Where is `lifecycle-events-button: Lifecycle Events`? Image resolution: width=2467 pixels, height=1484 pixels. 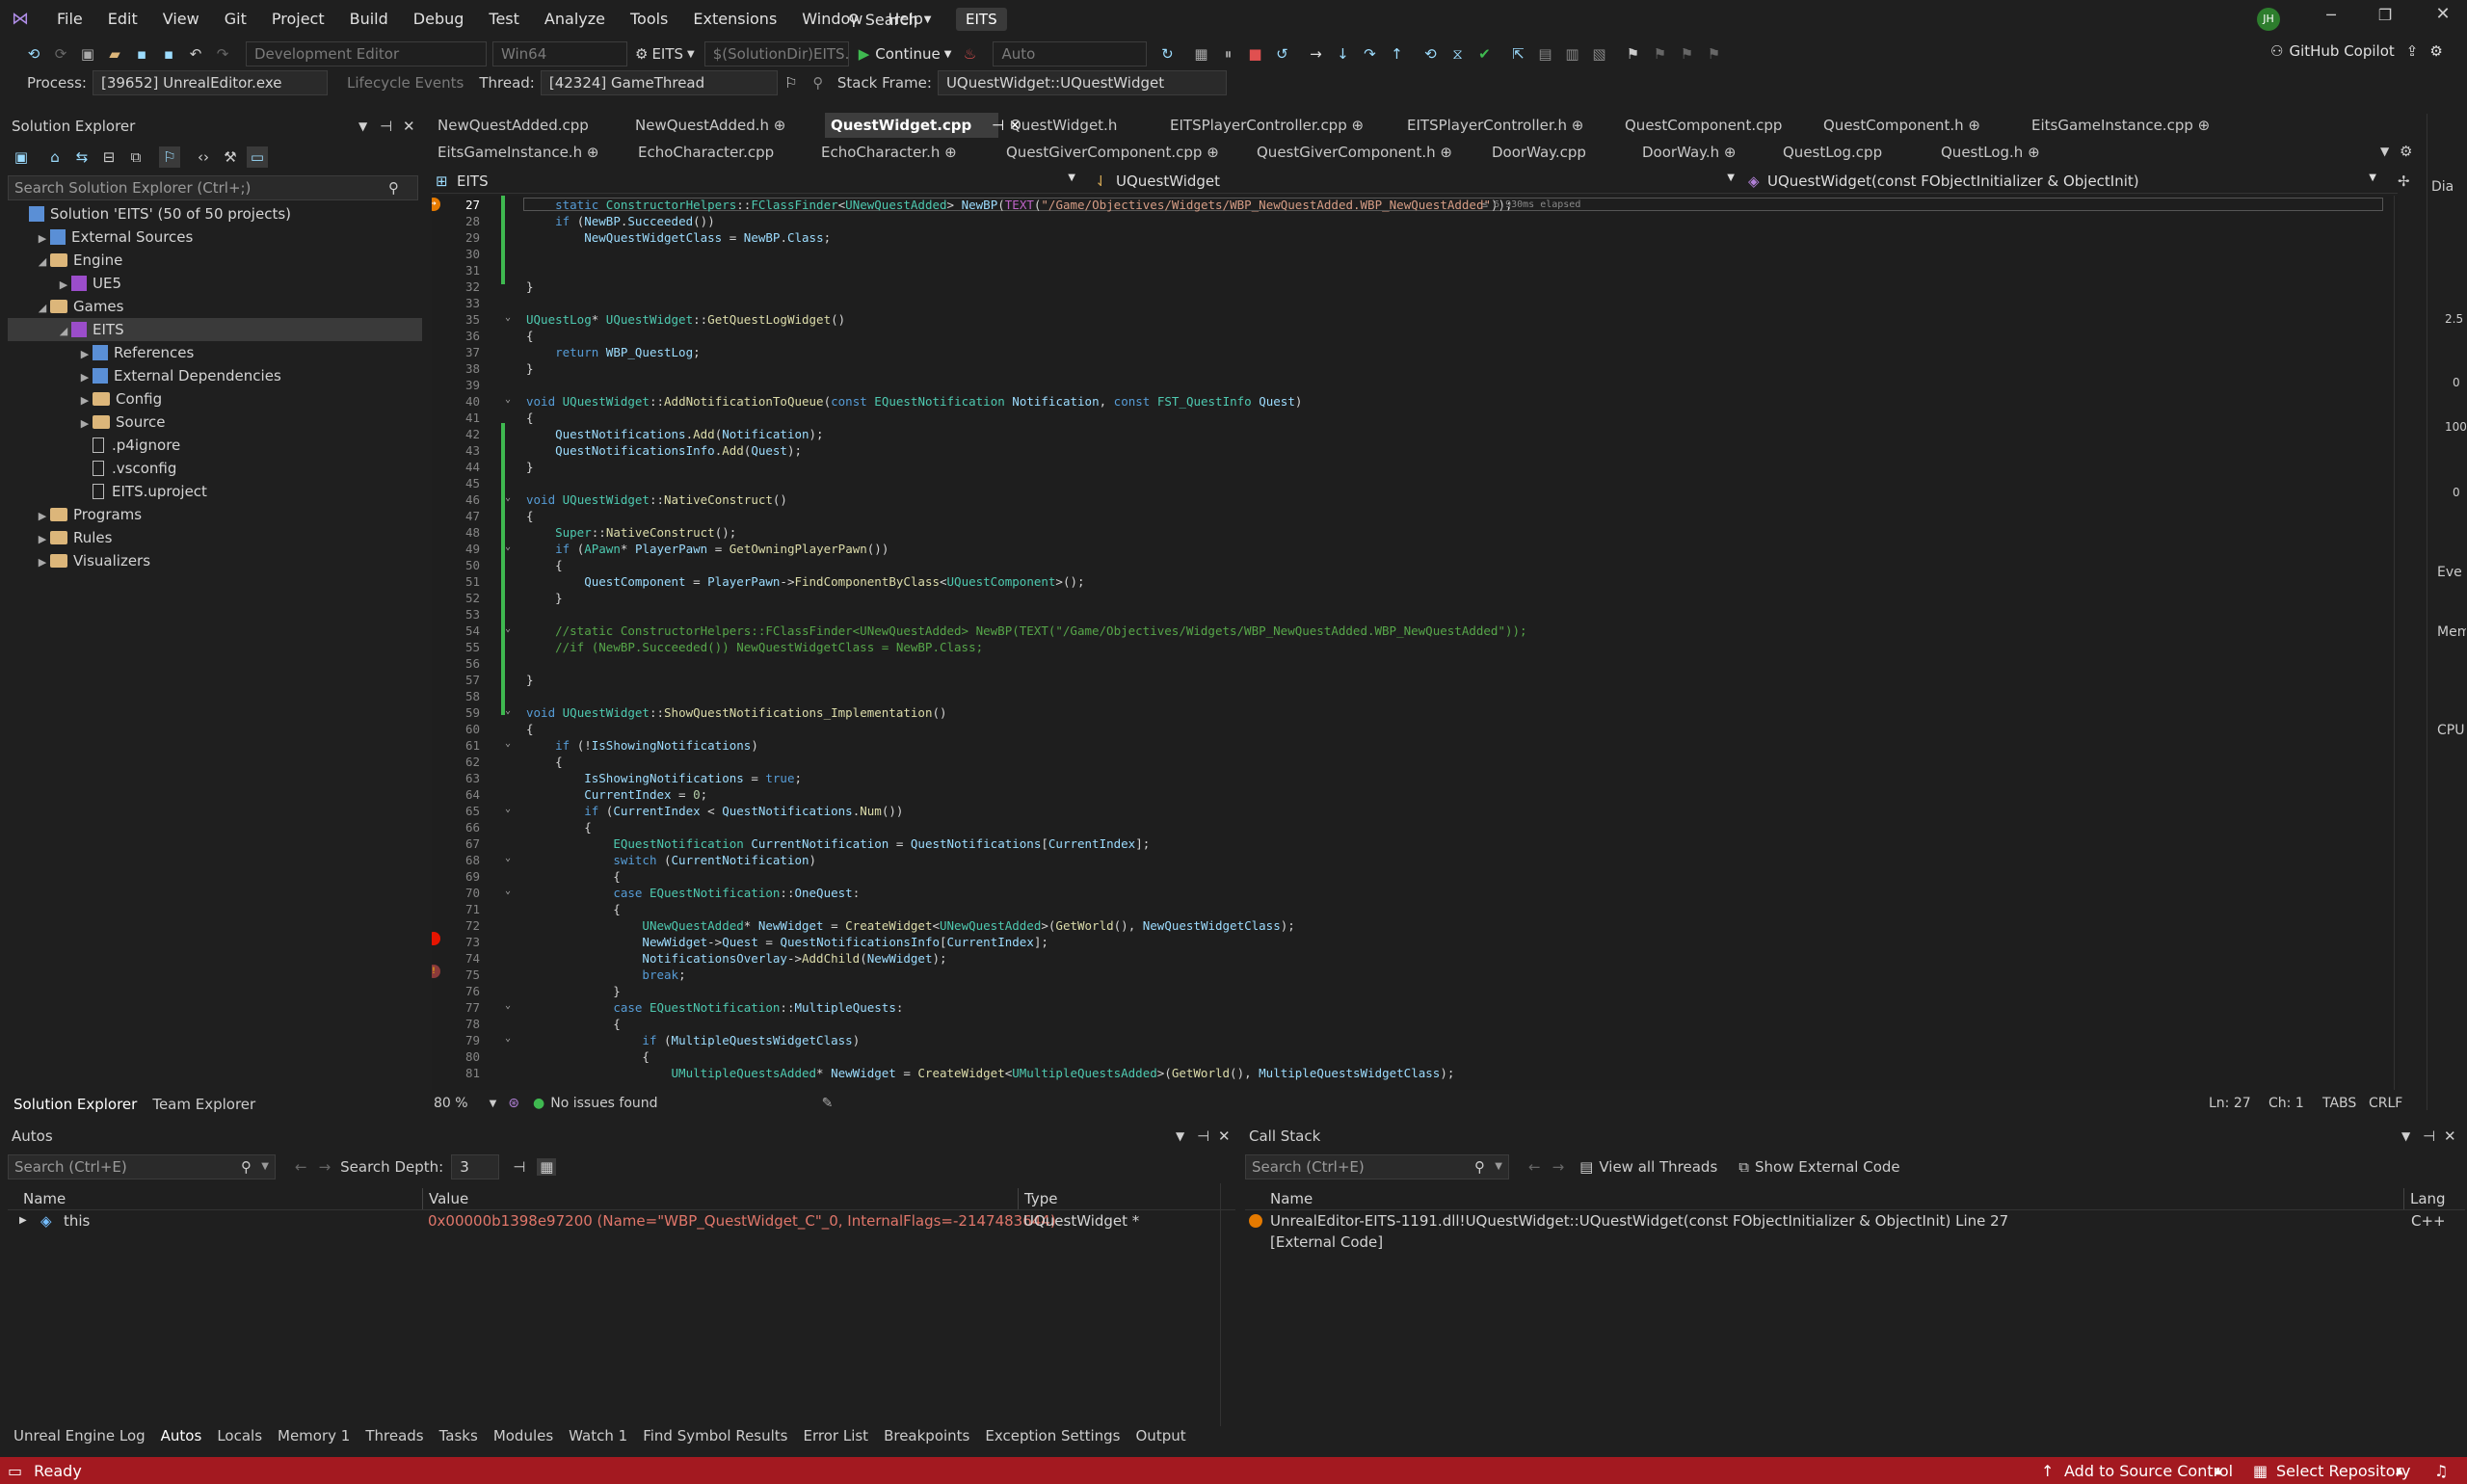 lifecycle-events-button: Lifecycle Events is located at coordinates (405, 83).